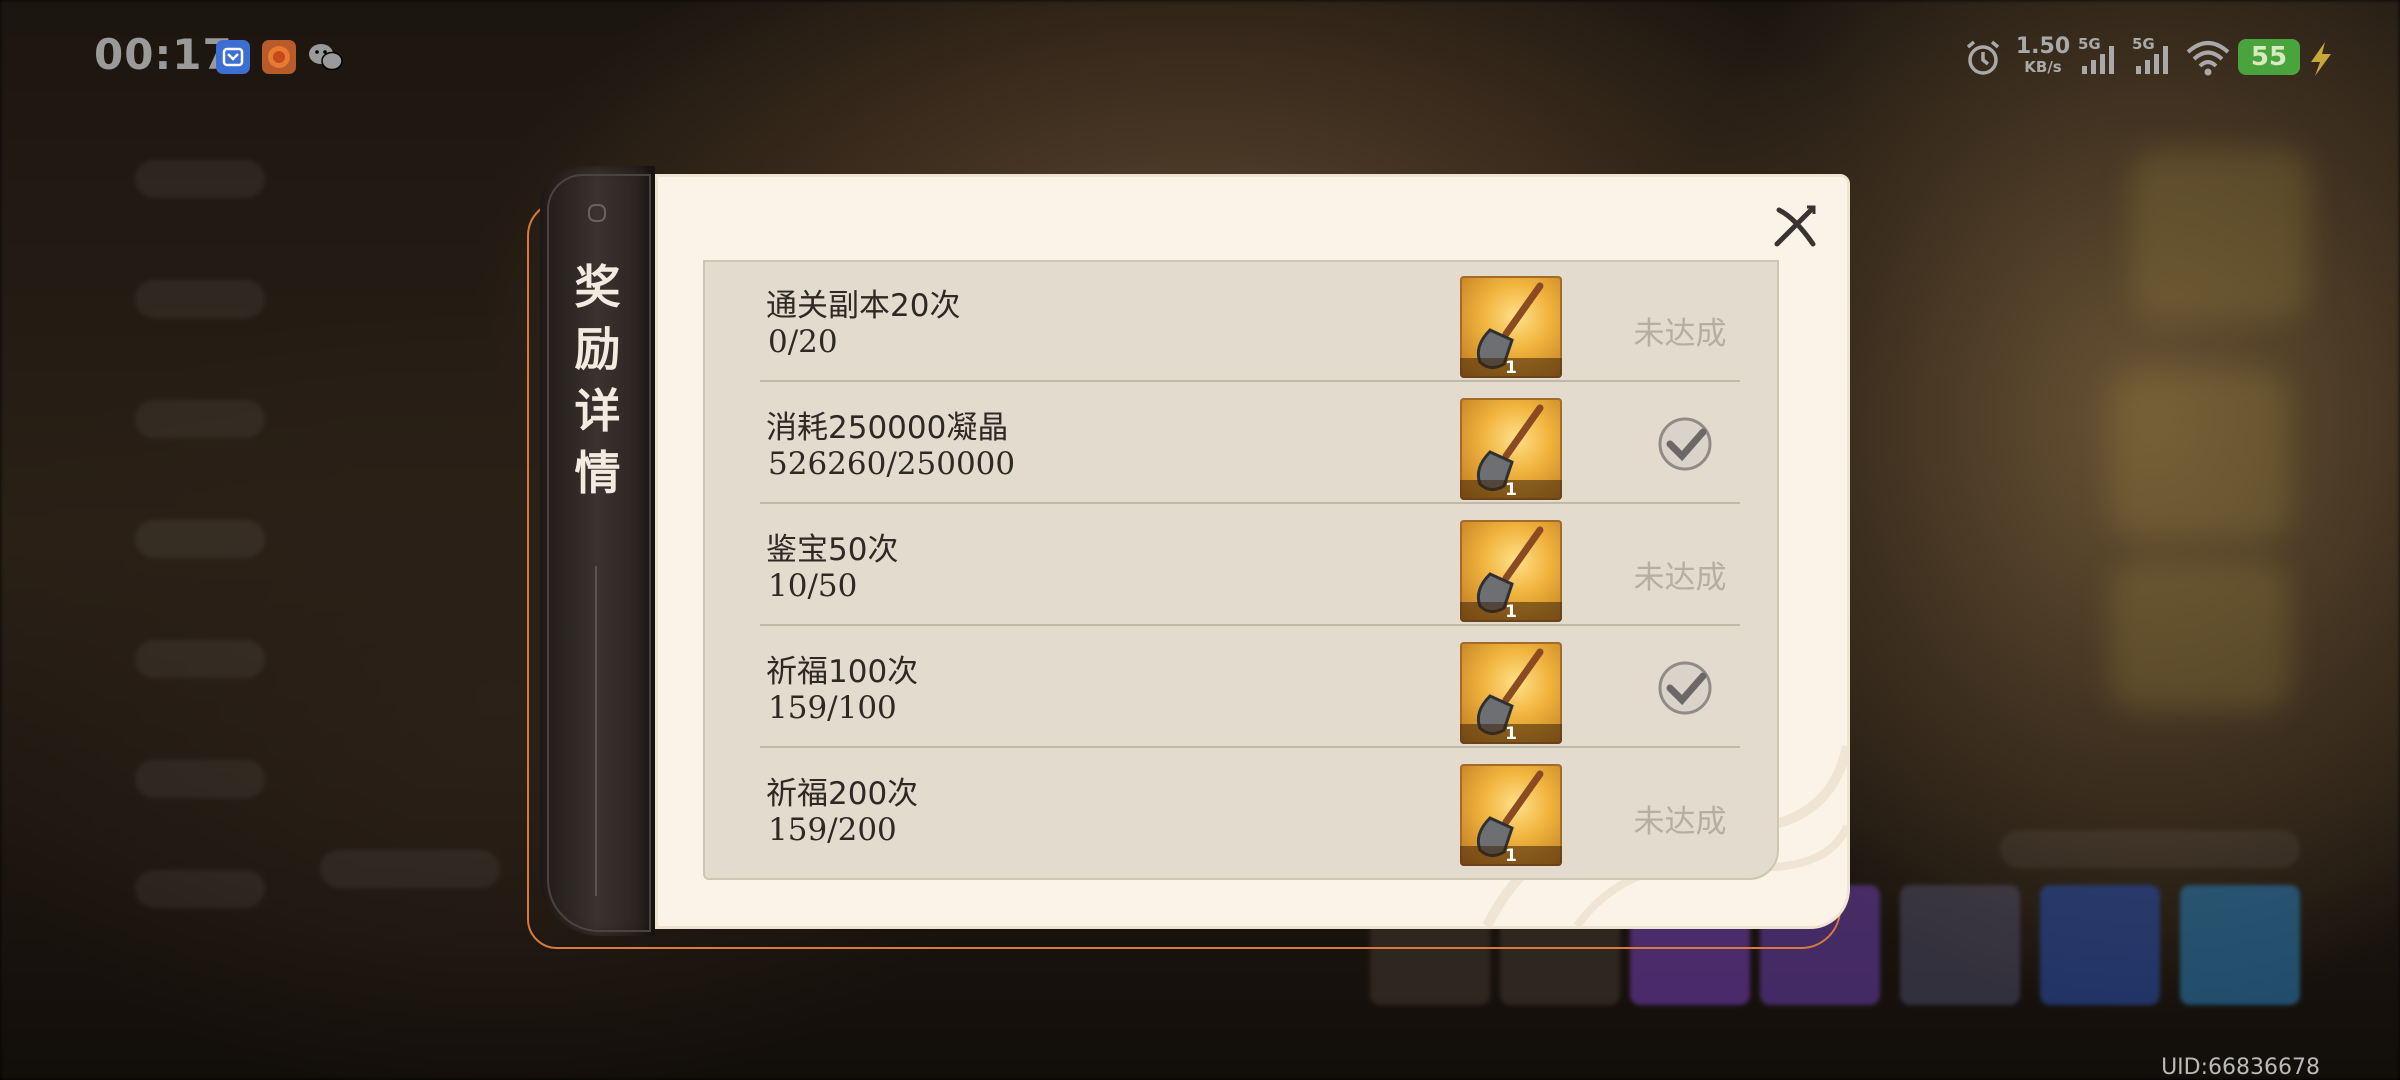 The height and width of the screenshot is (1080, 2400). I want to click on cellular-signal-1-icon: 5G, so click(2101, 56).